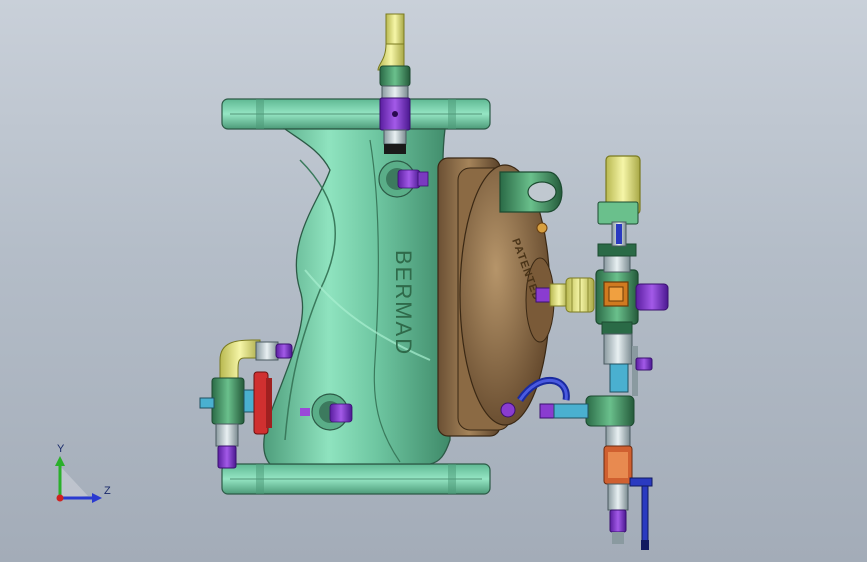 The image size is (867, 562). What do you see at coordinates (356, 114) in the screenshot?
I see `top-flange` at bounding box center [356, 114].